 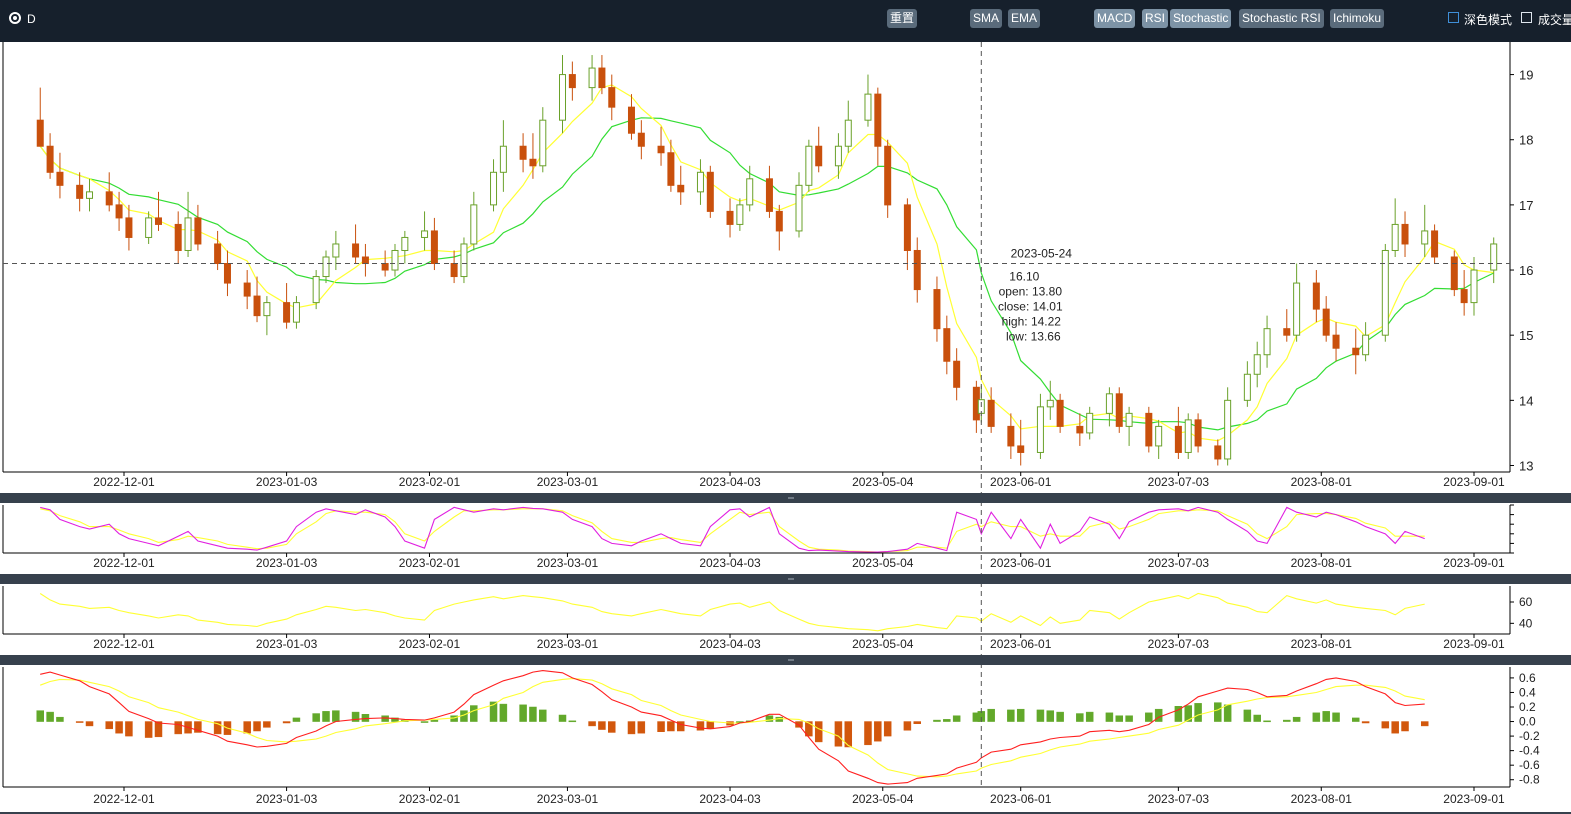 I want to click on x-tick-label: 2023-06-01, so click(x=1021, y=799).